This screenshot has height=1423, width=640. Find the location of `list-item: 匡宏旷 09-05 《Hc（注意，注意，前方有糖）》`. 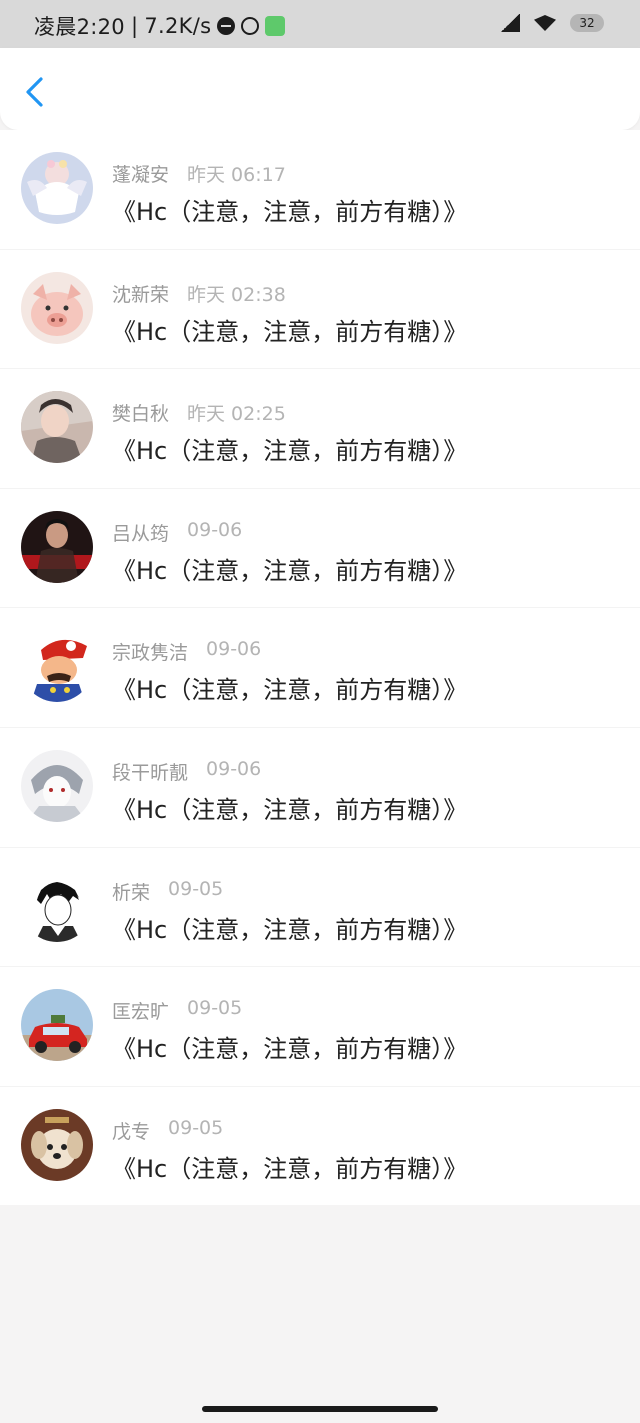

list-item: 匡宏旷 09-05 《Hc（注意，注意，前方有糖）》 is located at coordinates (320, 1027).